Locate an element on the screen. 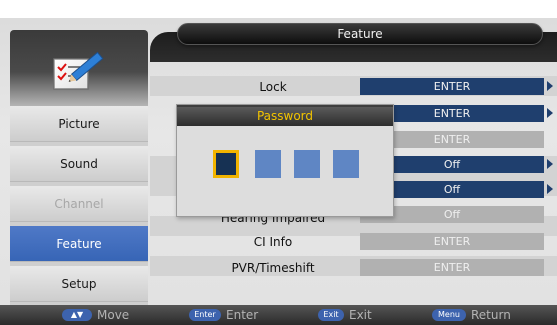 This screenshot has height=325, width=557. sidebar-item-channel: Channel is located at coordinates (79, 204).